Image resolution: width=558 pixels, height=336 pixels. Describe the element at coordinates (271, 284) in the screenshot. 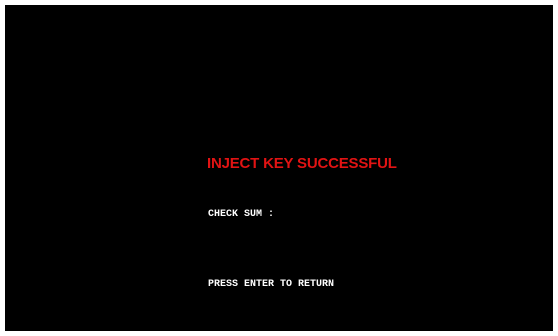

I see `return-prompt: PRESS ENTER TO RETURN` at that location.